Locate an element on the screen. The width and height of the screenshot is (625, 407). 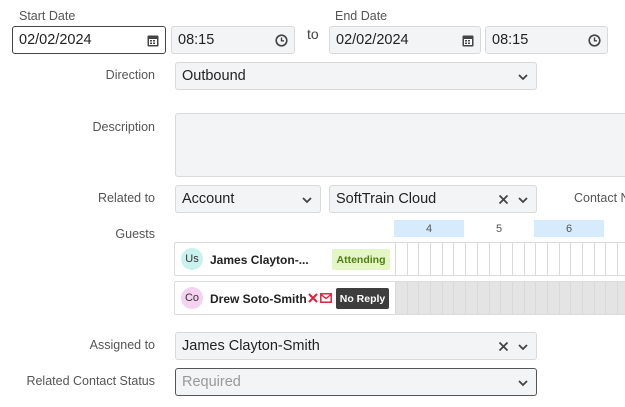
end-date-input: 02/02/2024 is located at coordinates (405, 40).